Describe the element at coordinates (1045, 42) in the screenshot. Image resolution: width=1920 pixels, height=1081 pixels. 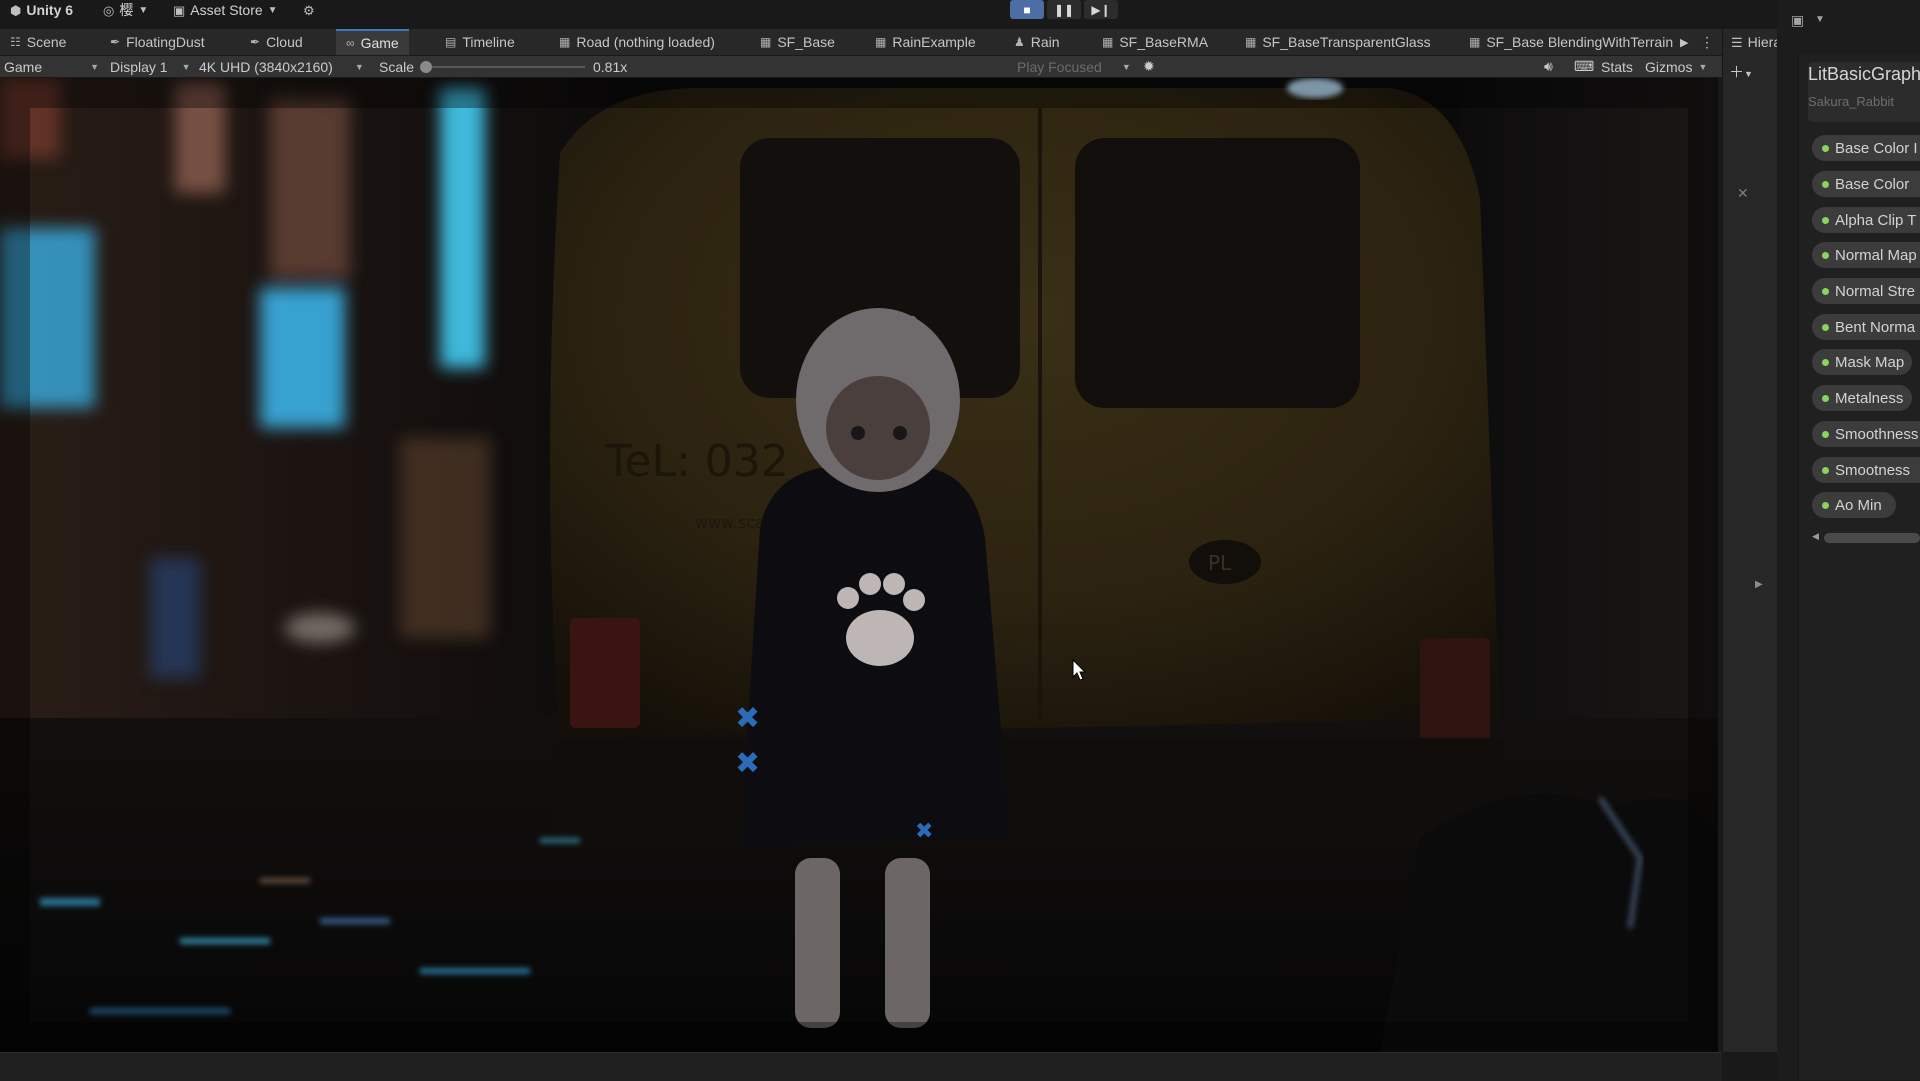
I see `tab-label: Rain` at that location.